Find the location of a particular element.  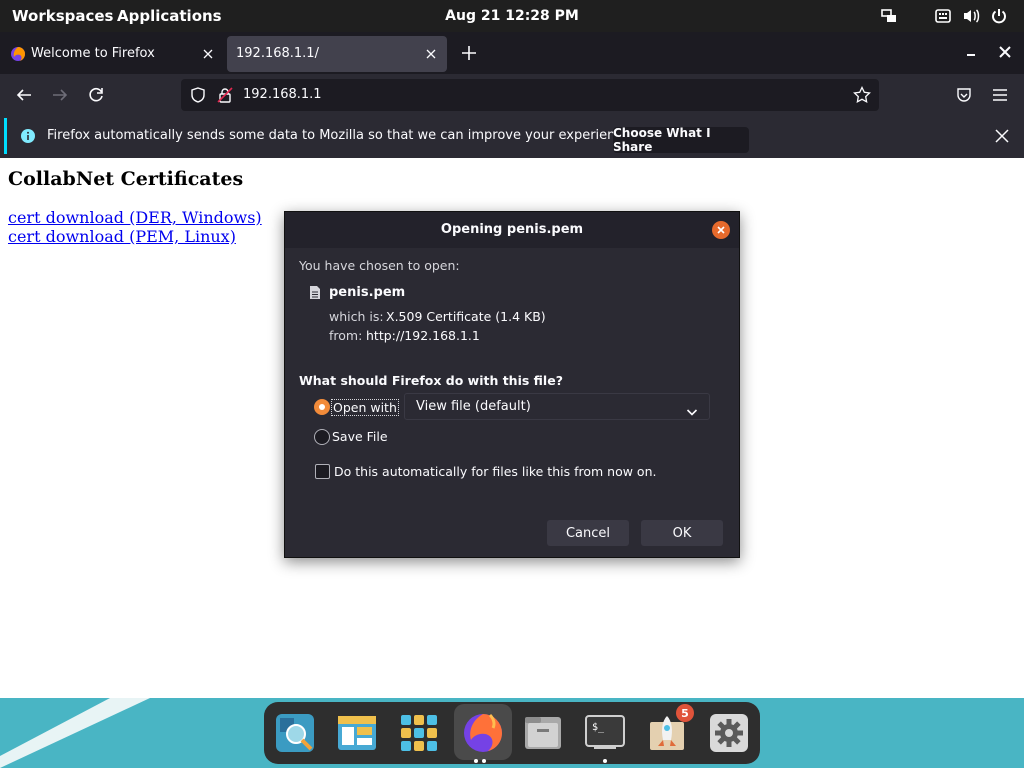

cancel-button: Cancel is located at coordinates (588, 533).